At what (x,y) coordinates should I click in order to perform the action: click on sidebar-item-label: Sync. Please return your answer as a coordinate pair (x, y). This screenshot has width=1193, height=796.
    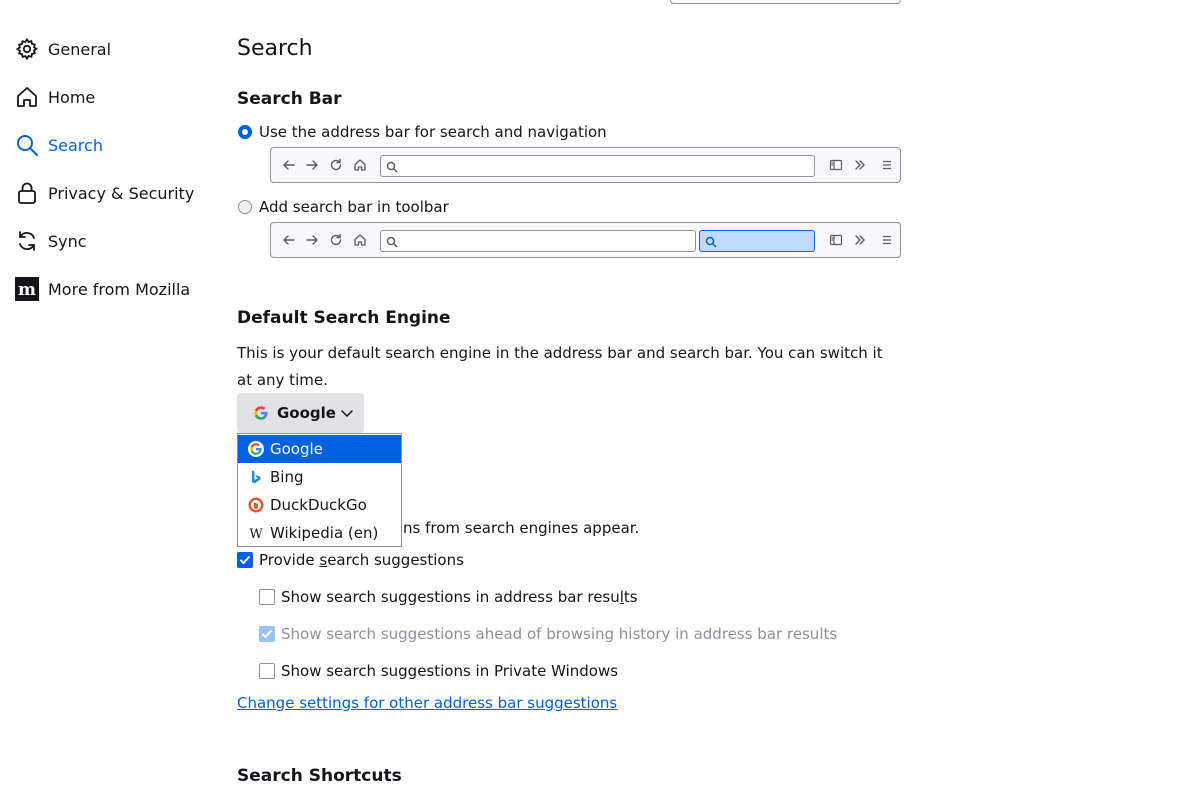
    Looking at the image, I should click on (67, 241).